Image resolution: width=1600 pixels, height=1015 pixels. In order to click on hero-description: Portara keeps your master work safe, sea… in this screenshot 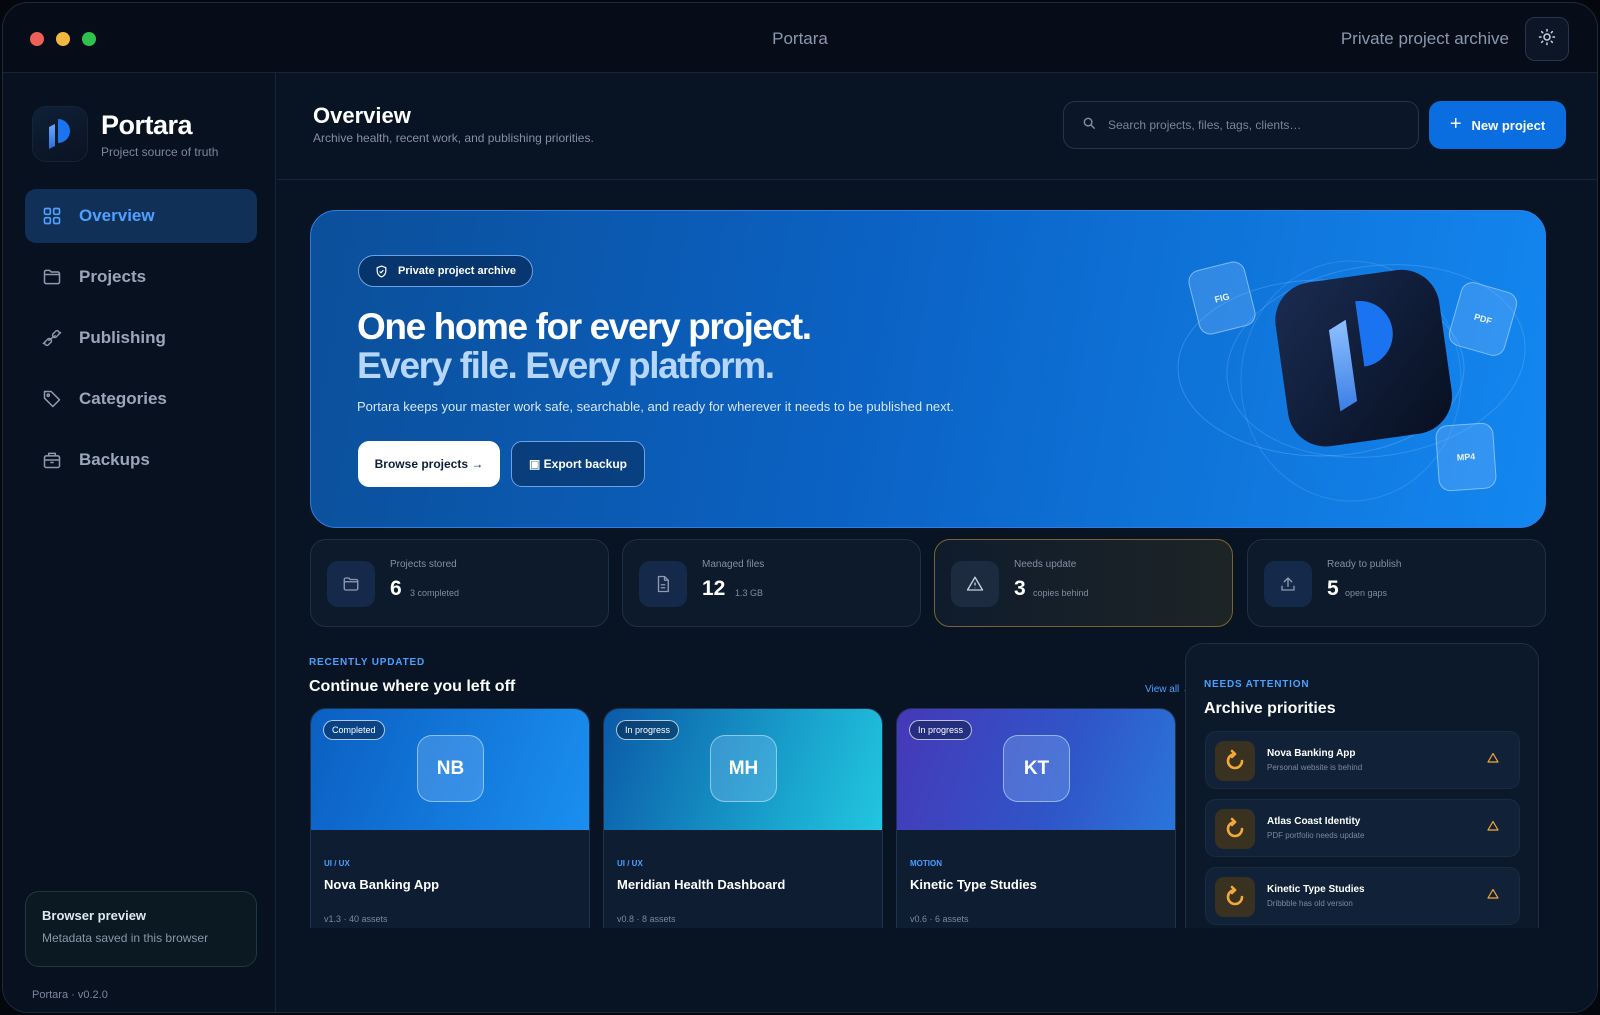, I will do `click(655, 406)`.